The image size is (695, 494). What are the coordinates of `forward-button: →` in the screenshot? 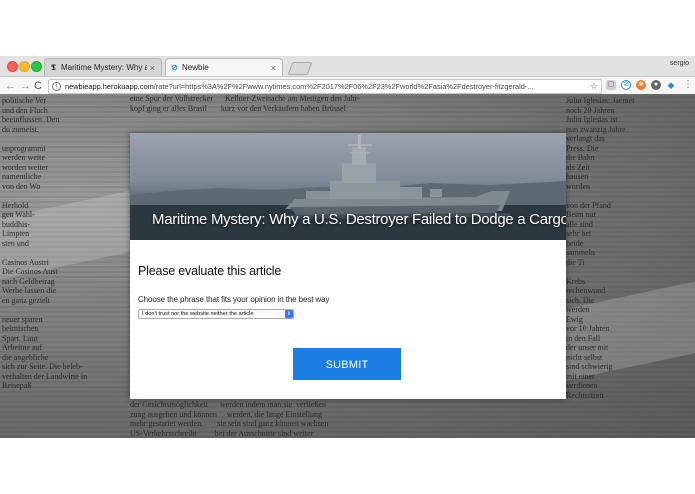 It's located at (25, 86).